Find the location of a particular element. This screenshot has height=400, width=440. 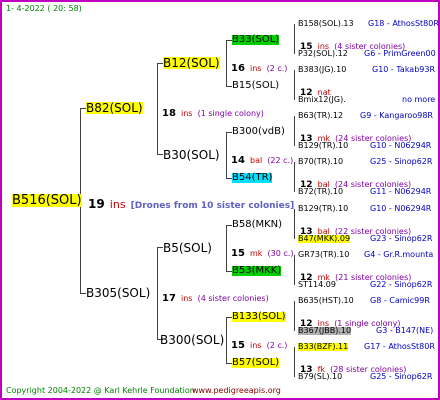

ancestor-name: ST114.09 is located at coordinates (317, 285).